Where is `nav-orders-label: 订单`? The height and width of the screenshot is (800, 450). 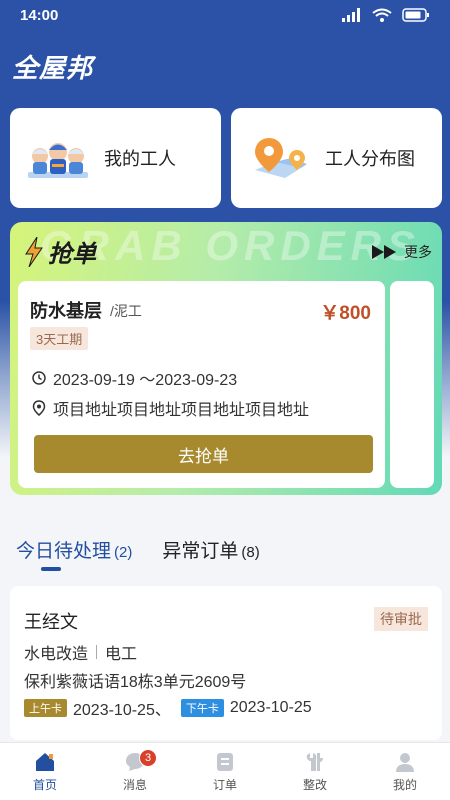 nav-orders-label: 订单 is located at coordinates (224, 784).